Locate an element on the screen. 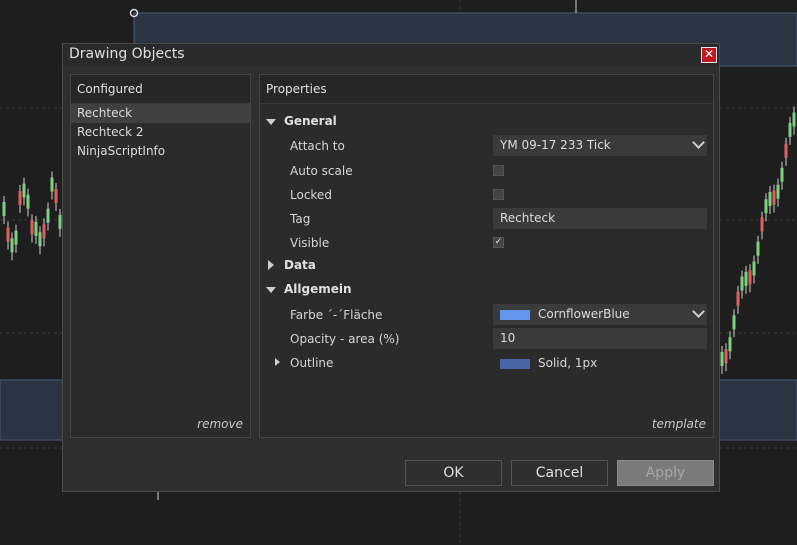 The height and width of the screenshot is (545, 797). farbe-select: CornflowerBlue is located at coordinates (600, 314).